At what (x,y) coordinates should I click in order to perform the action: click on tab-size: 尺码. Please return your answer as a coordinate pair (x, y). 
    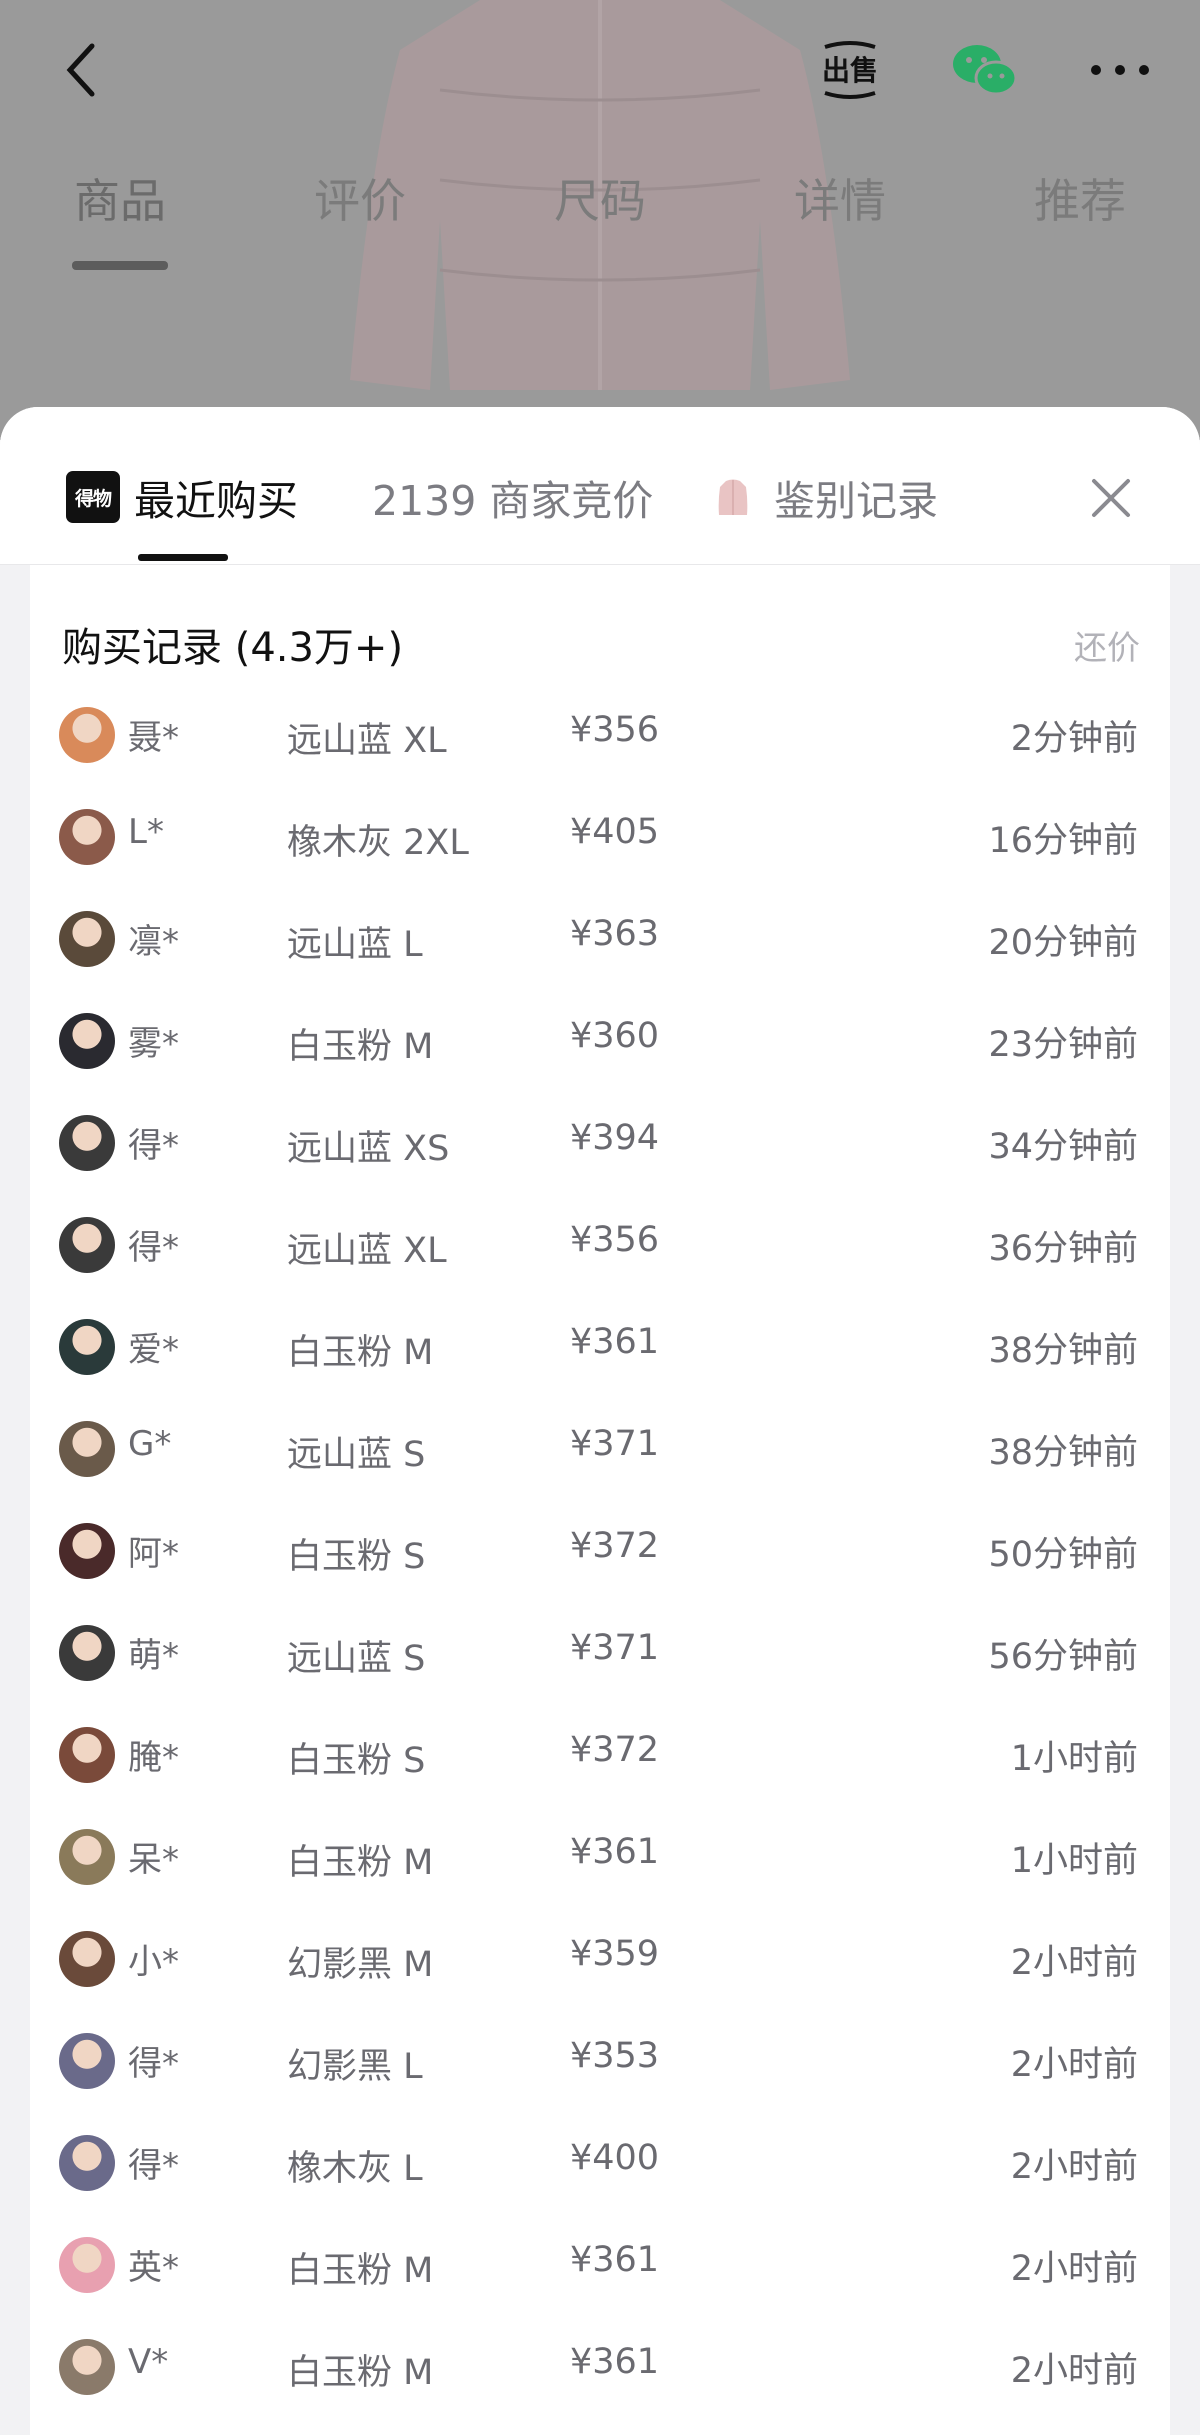
    Looking at the image, I should click on (600, 198).